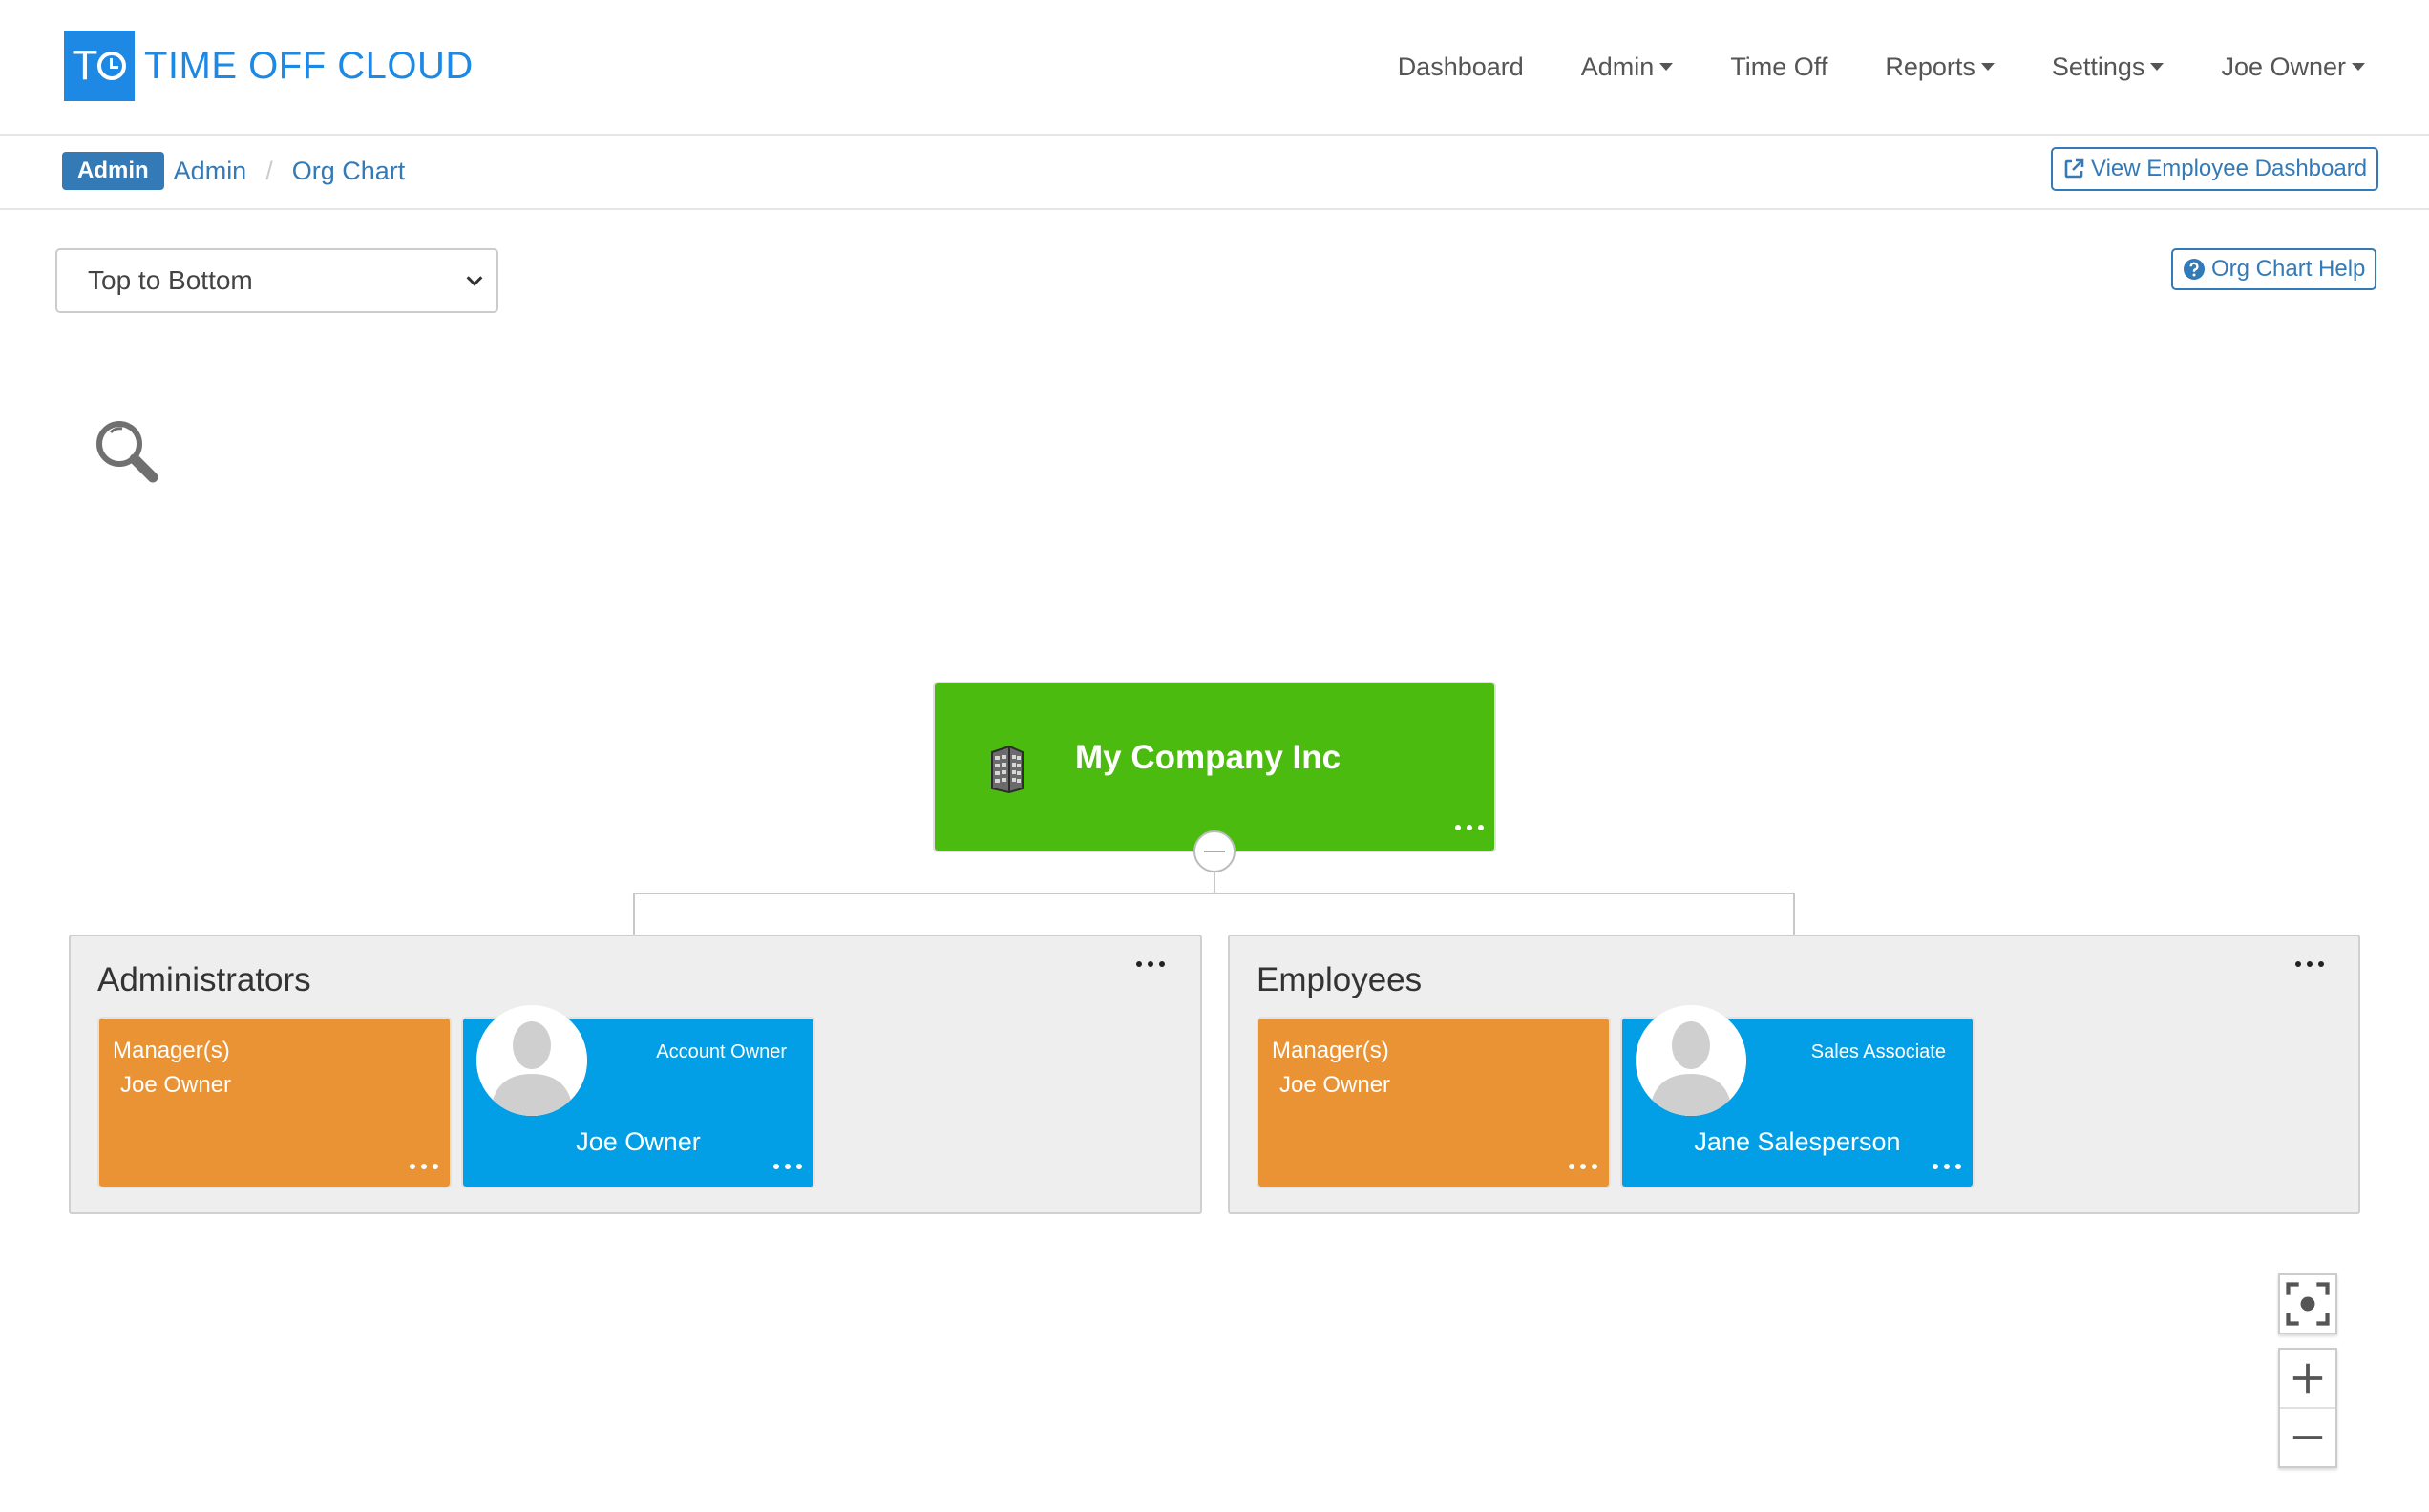 This screenshot has width=2429, height=1512. I want to click on zoom-in-button, so click(2308, 1380).